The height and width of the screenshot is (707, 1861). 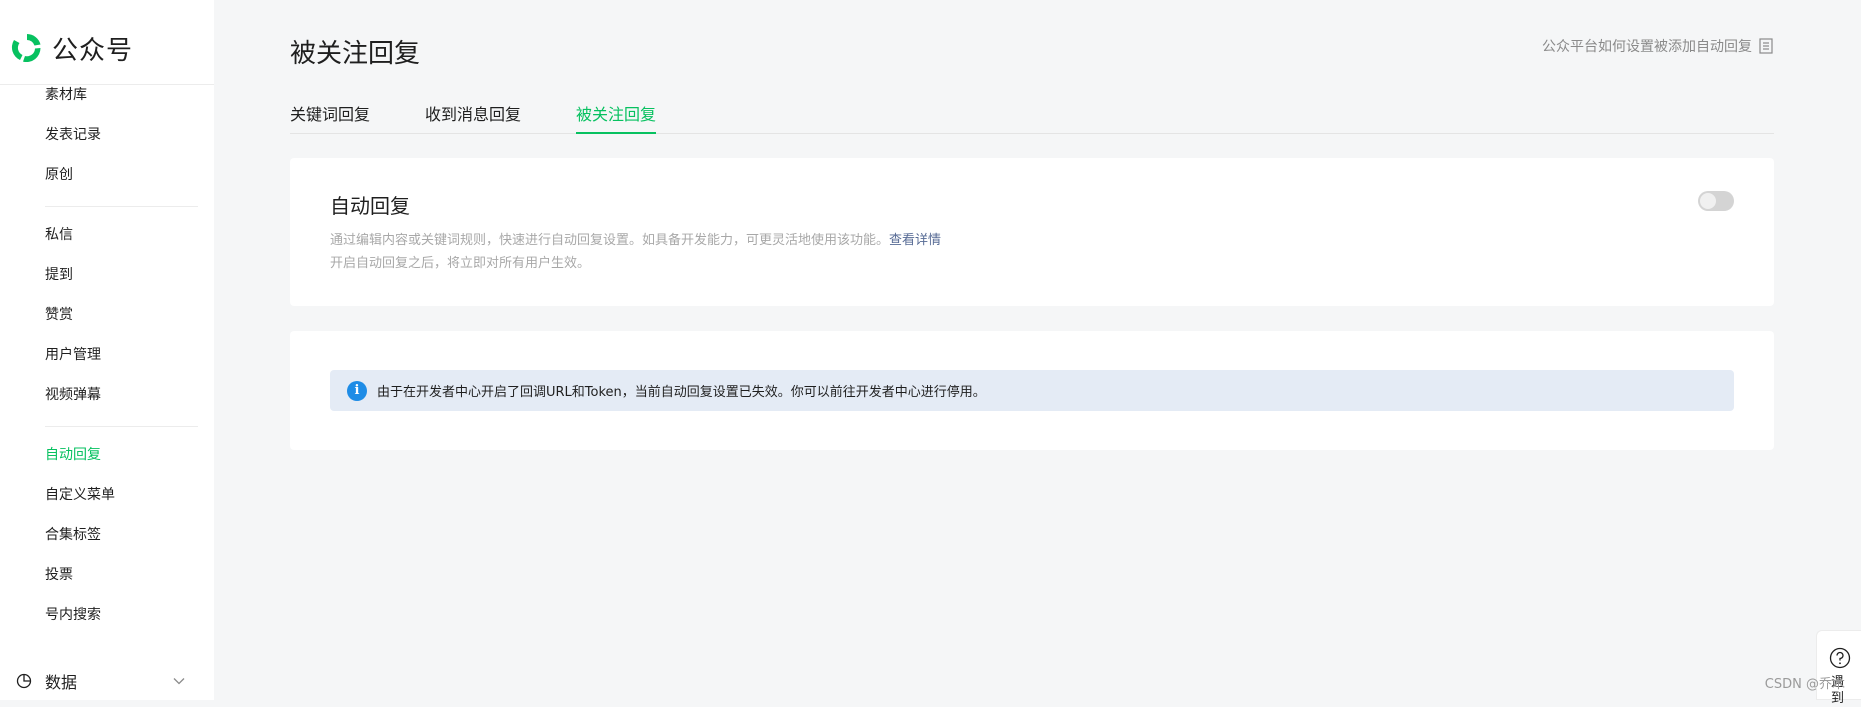 I want to click on sidebar-item-in-account-search: 号内搜索, so click(x=73, y=615).